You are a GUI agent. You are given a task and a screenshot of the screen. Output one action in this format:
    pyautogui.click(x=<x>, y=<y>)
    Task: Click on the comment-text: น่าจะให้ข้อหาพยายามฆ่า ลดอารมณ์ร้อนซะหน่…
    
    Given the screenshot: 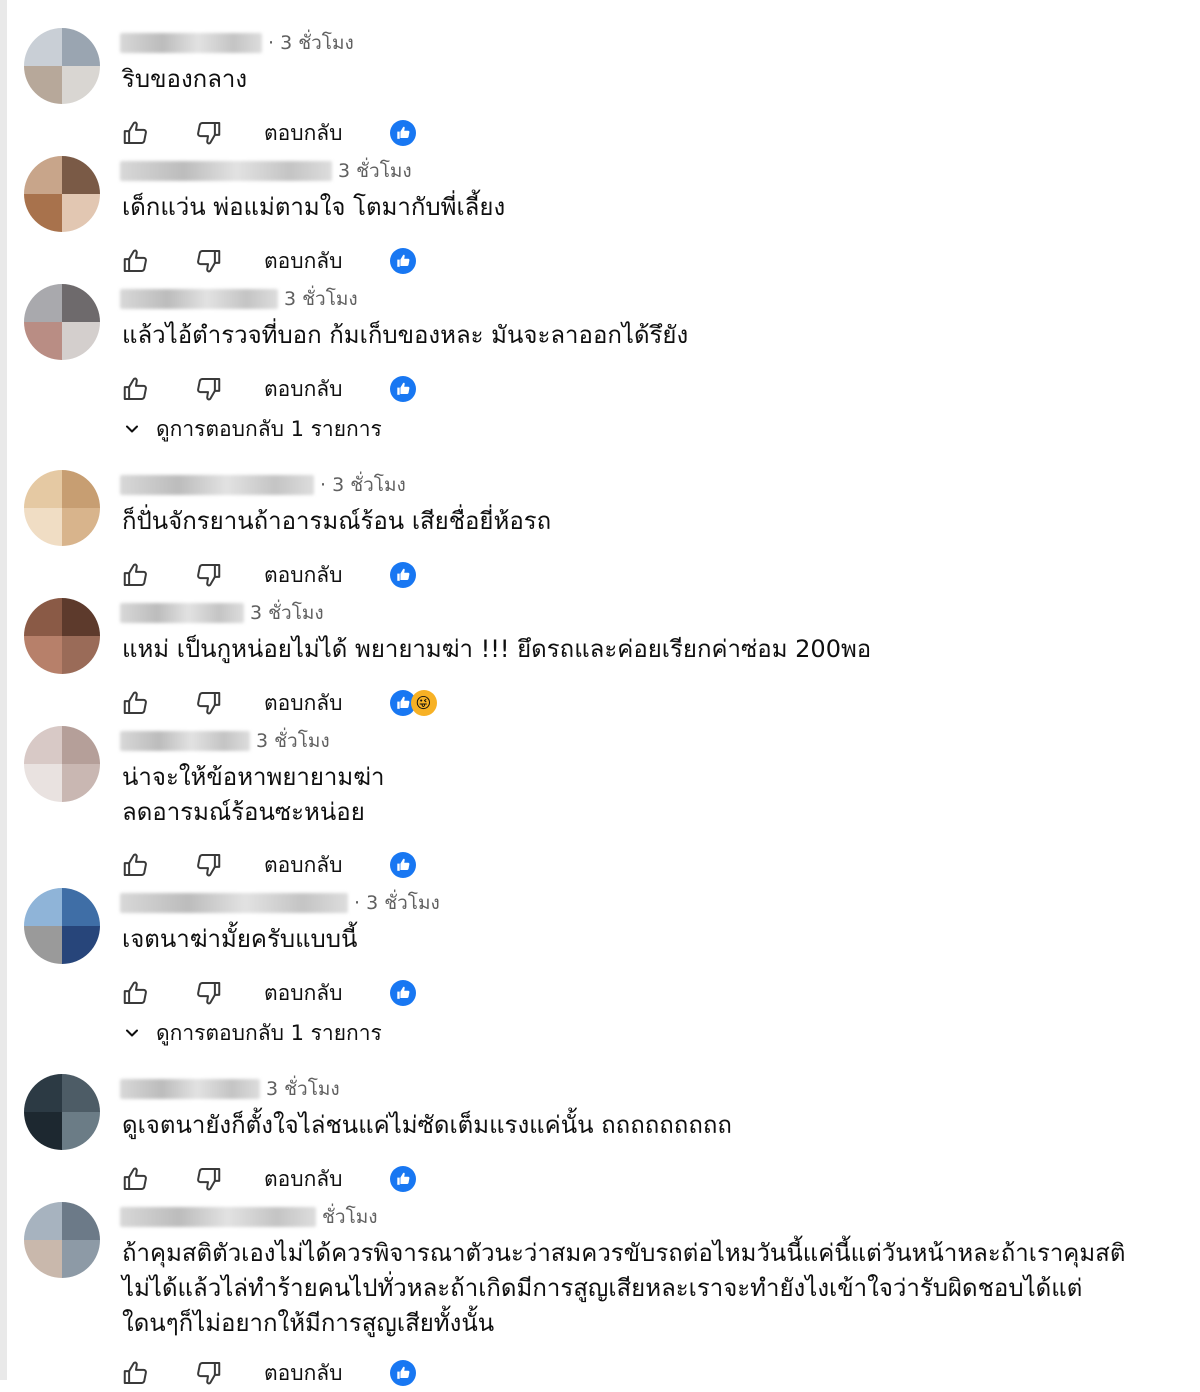 What is the action you would take?
    pyautogui.click(x=253, y=794)
    